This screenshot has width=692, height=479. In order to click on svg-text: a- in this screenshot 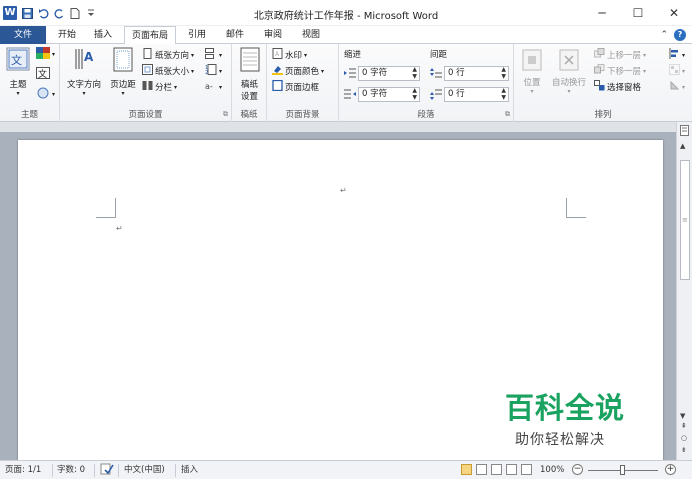, I will do `click(209, 86)`.